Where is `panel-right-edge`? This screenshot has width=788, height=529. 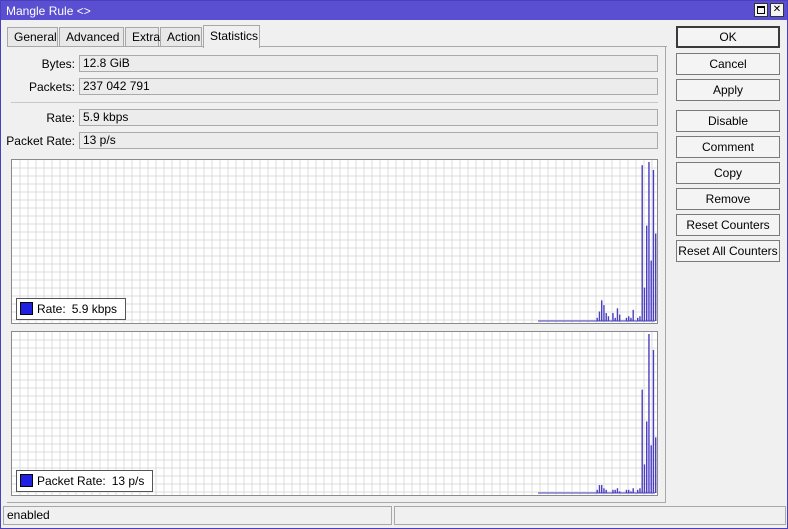 panel-right-edge is located at coordinates (665, 275).